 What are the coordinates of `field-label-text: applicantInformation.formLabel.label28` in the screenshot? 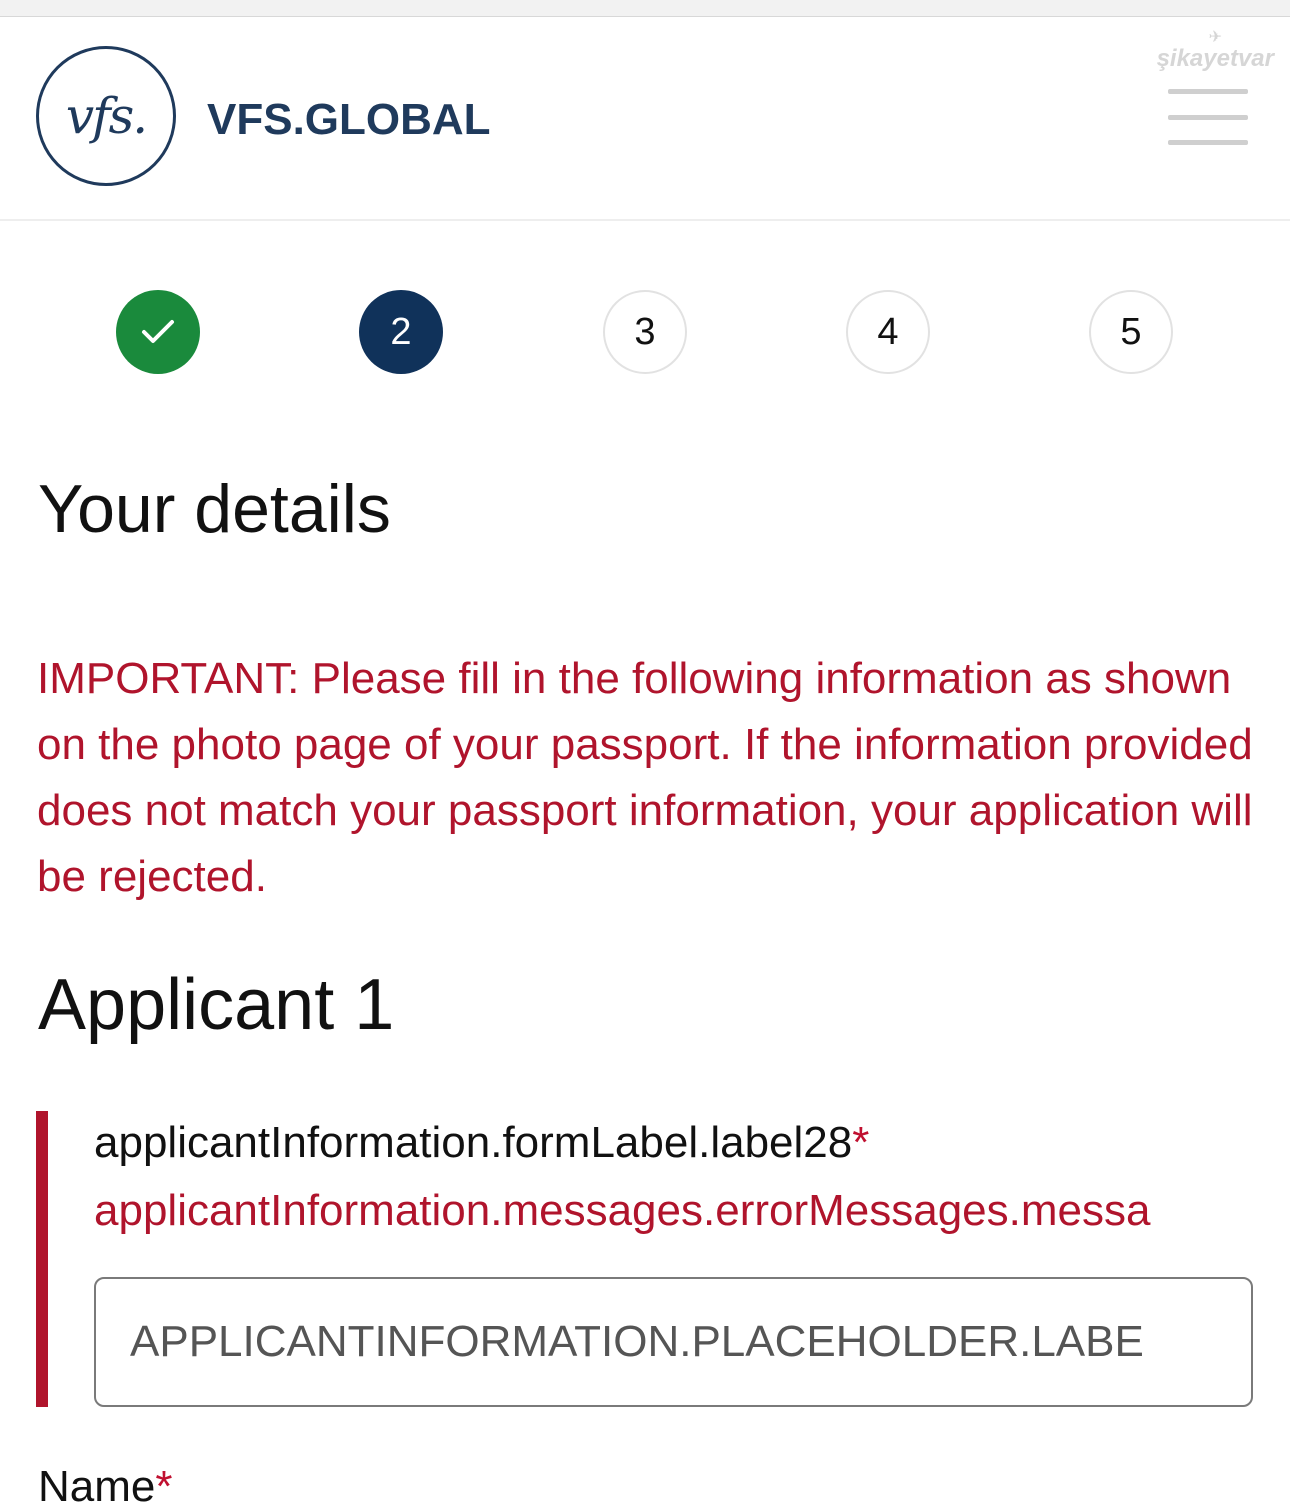 It's located at (473, 1142).